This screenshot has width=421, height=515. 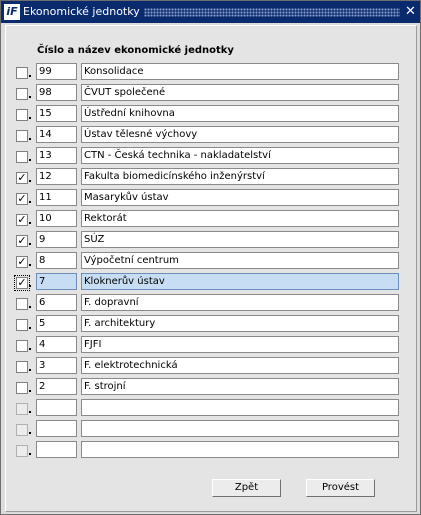 What do you see at coordinates (240, 281) in the screenshot?
I see `unit-name-field: Kloknerův ústav` at bounding box center [240, 281].